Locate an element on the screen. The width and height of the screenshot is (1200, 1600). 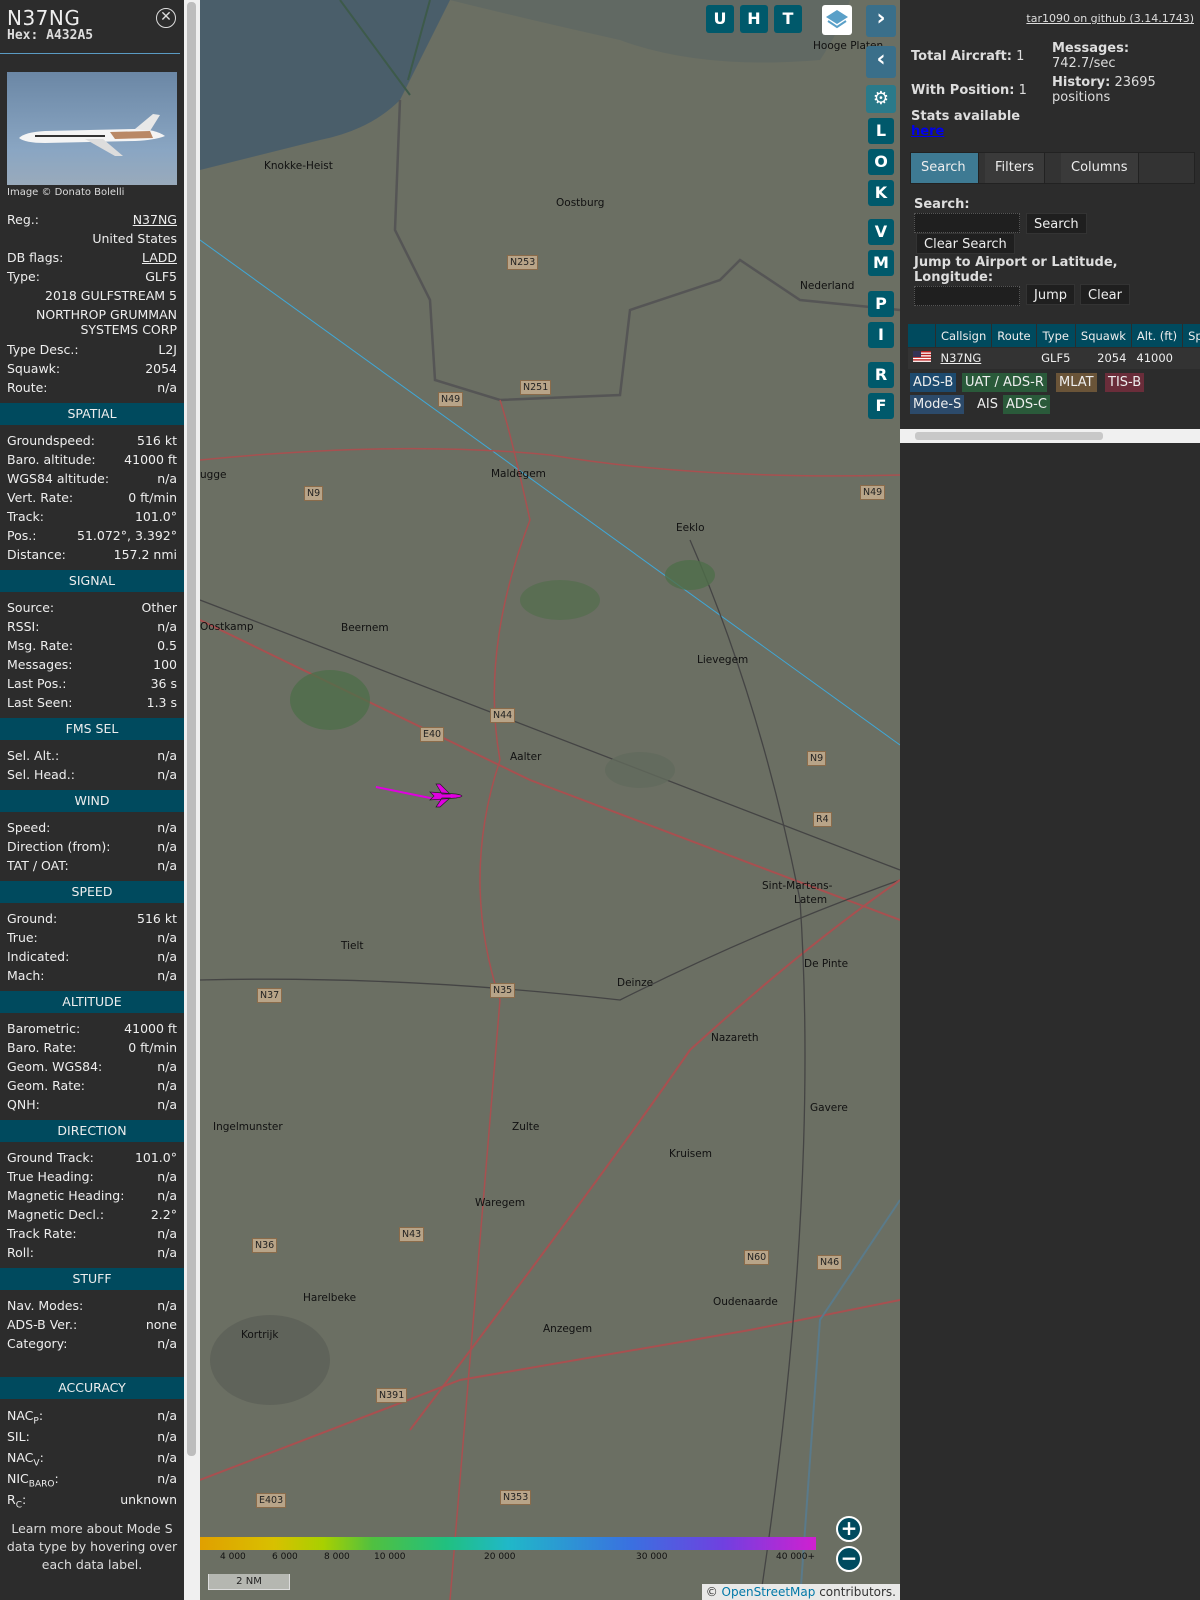
sidebar-scrollbar-thumb is located at coordinates (191, 729).